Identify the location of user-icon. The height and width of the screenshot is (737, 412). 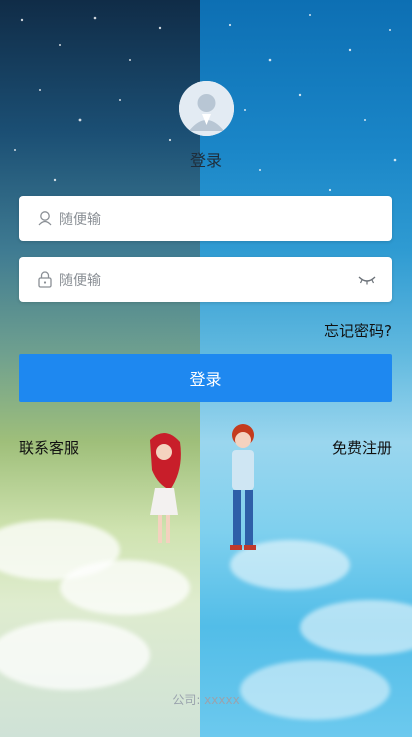
(45, 218).